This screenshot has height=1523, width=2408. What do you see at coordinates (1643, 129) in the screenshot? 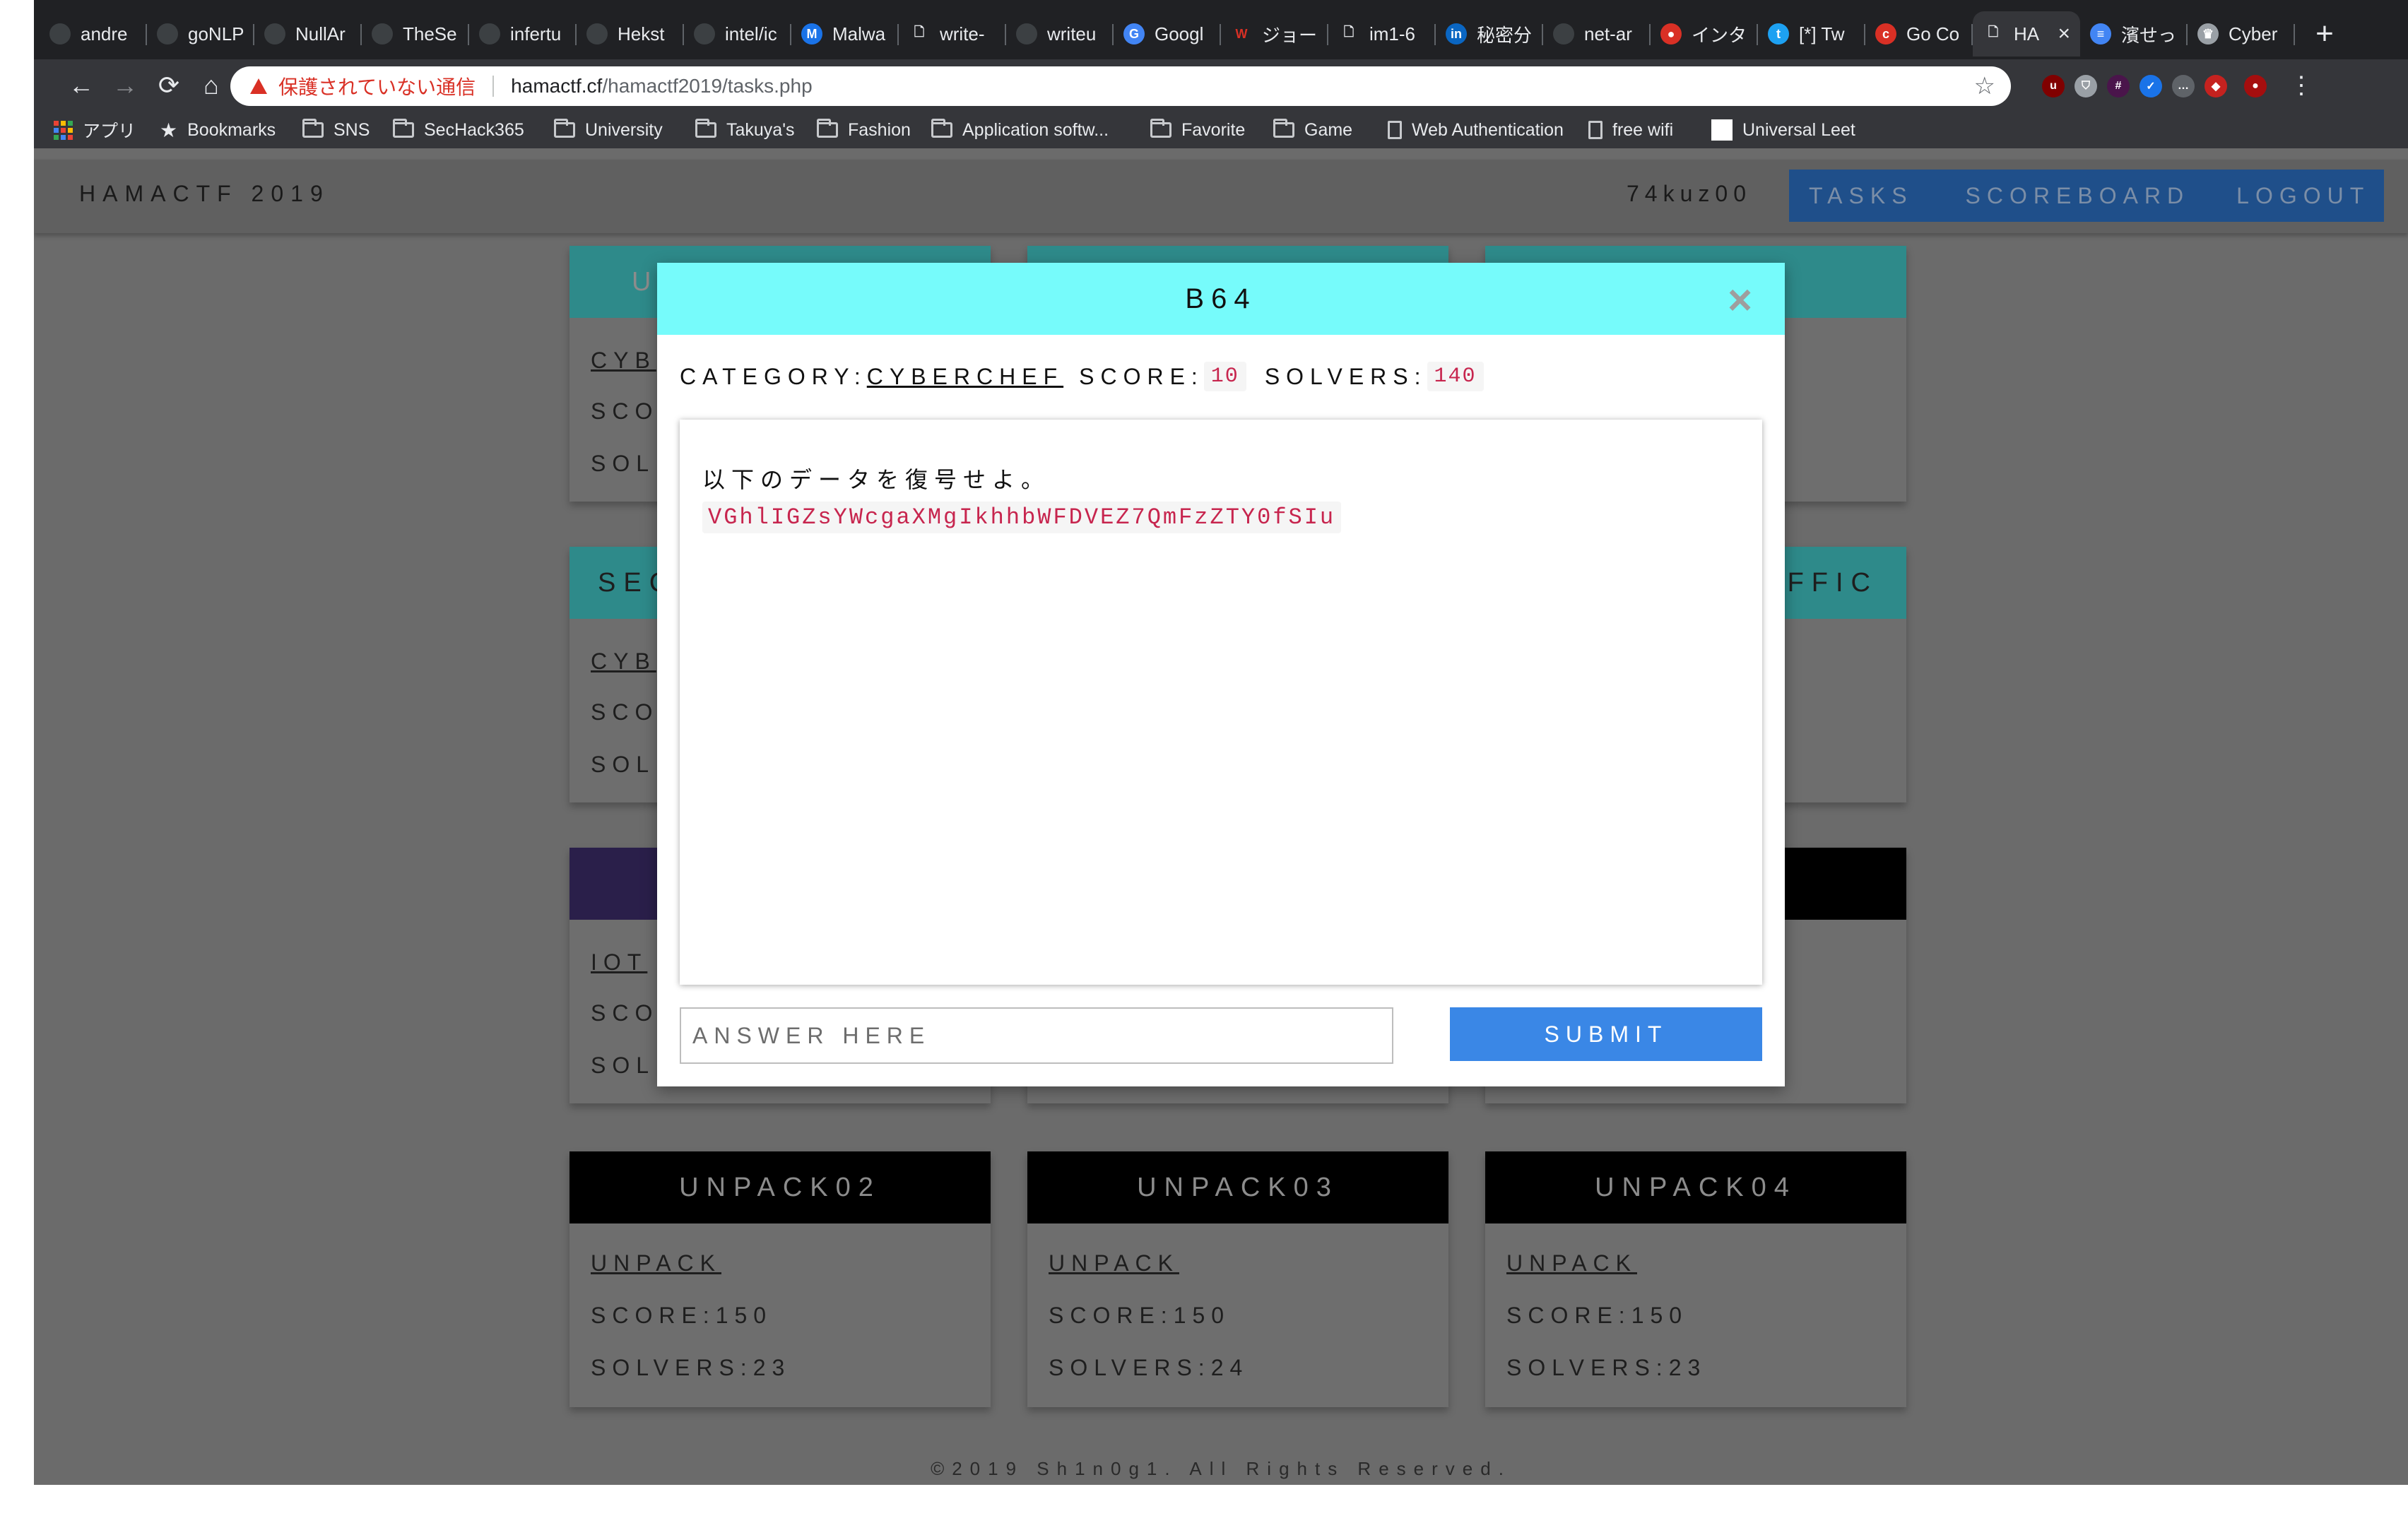
I see `bookmark-label: free wifi` at bounding box center [1643, 129].